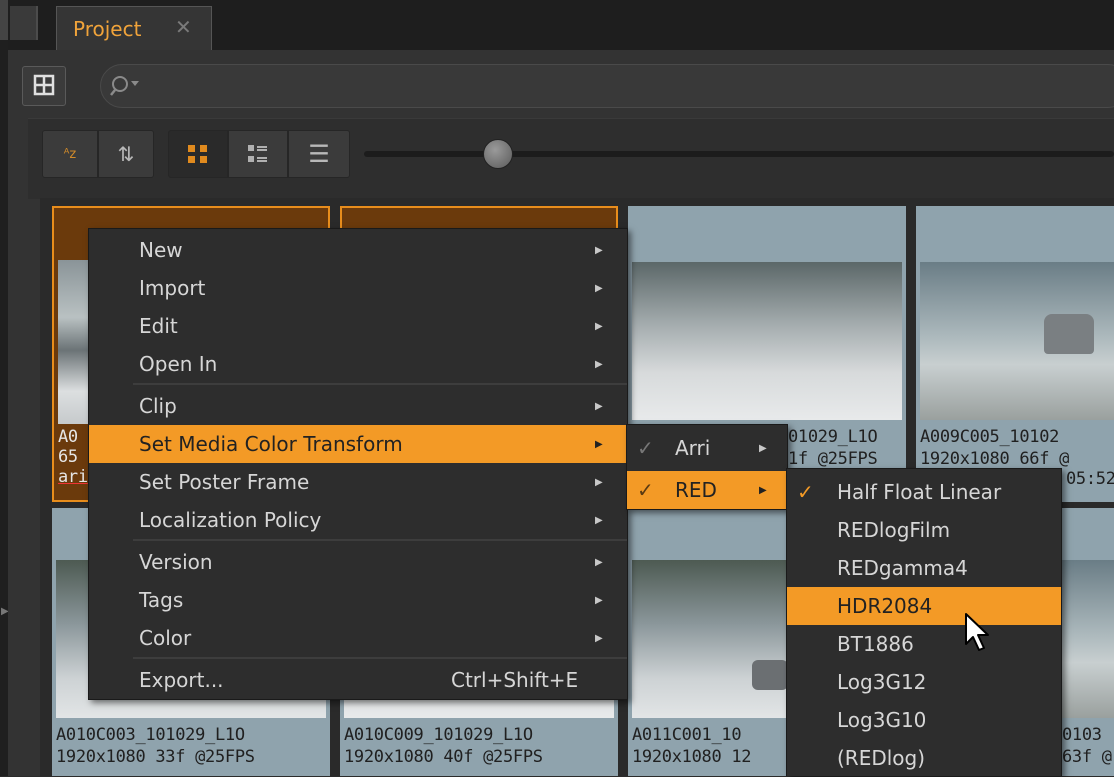 Image resolution: width=1114 pixels, height=777 pixels. I want to click on menu-item-label: Localization Policy, so click(230, 520).